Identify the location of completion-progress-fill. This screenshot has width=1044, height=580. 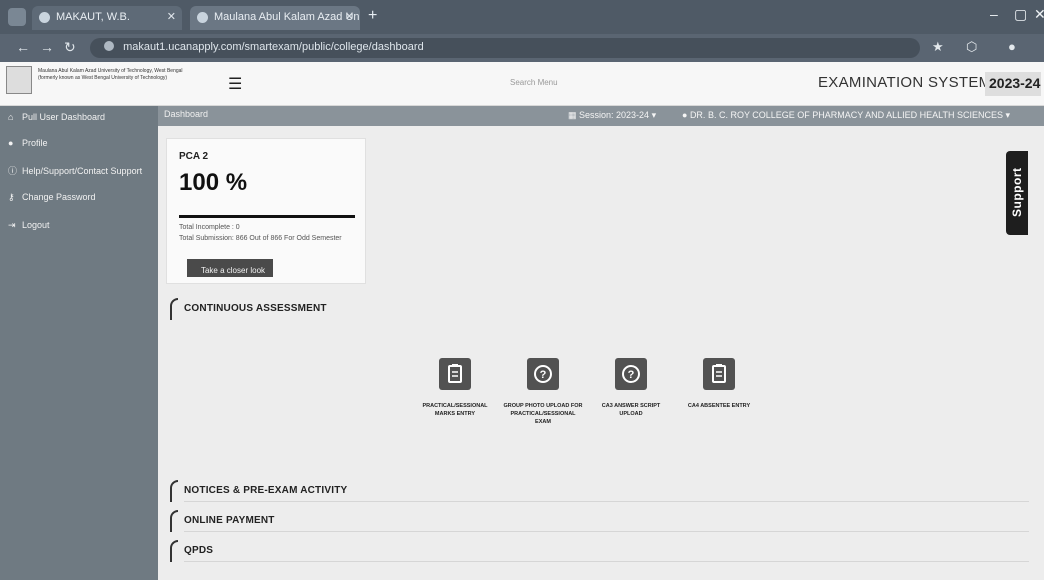
(267, 216).